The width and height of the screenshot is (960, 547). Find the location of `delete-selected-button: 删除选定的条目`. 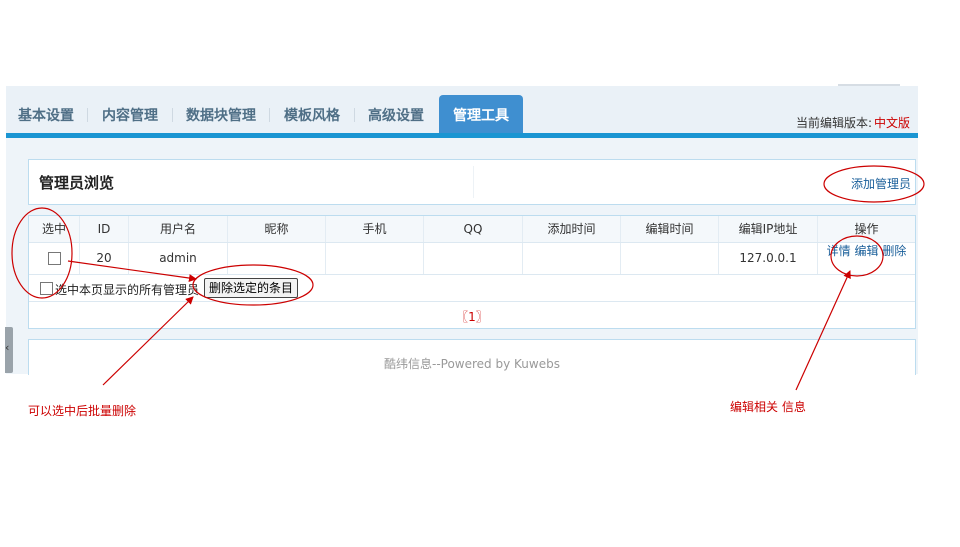

delete-selected-button: 删除选定的条目 is located at coordinates (251, 288).